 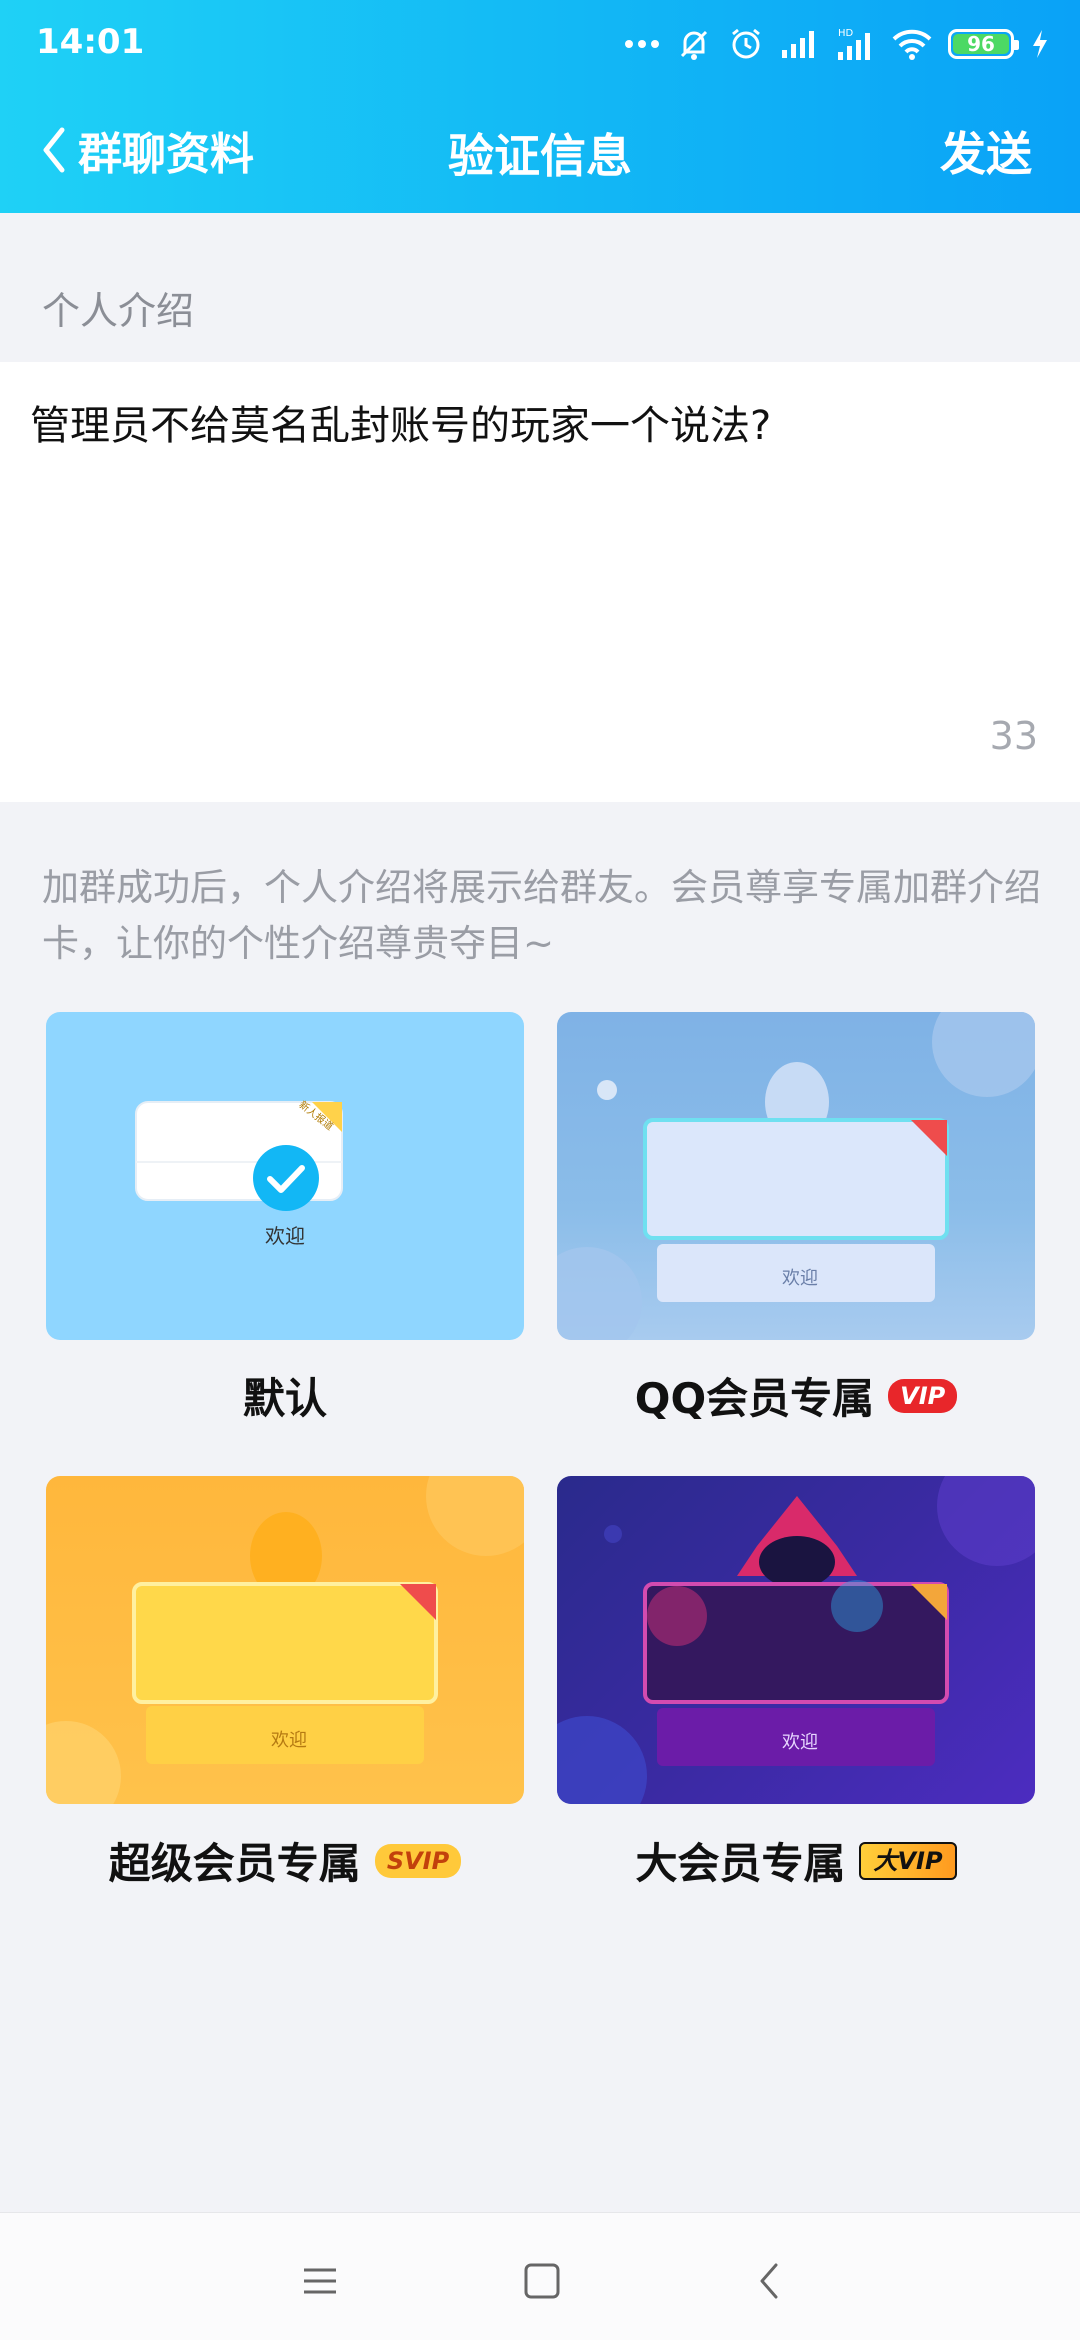 What do you see at coordinates (540, 156) in the screenshot?
I see `page-title: 验证信息` at bounding box center [540, 156].